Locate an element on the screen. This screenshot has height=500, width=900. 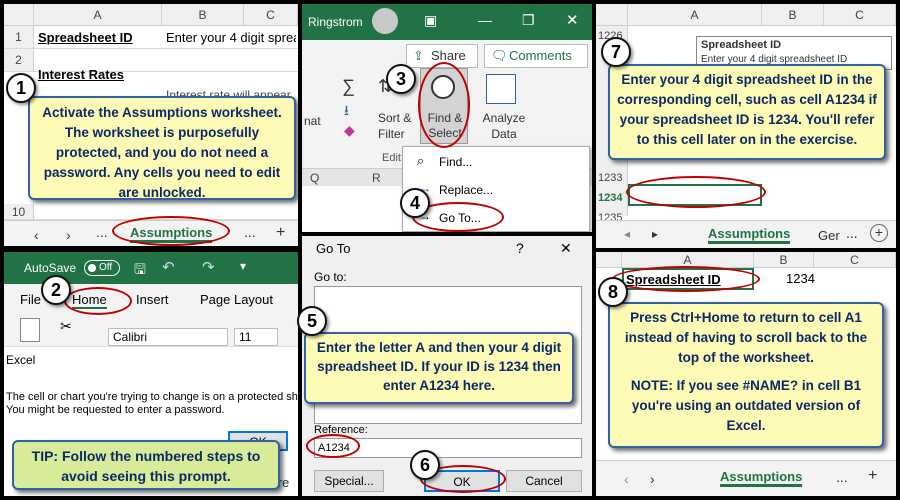
ribbon-display-icon: ▣ is located at coordinates (430, 20).